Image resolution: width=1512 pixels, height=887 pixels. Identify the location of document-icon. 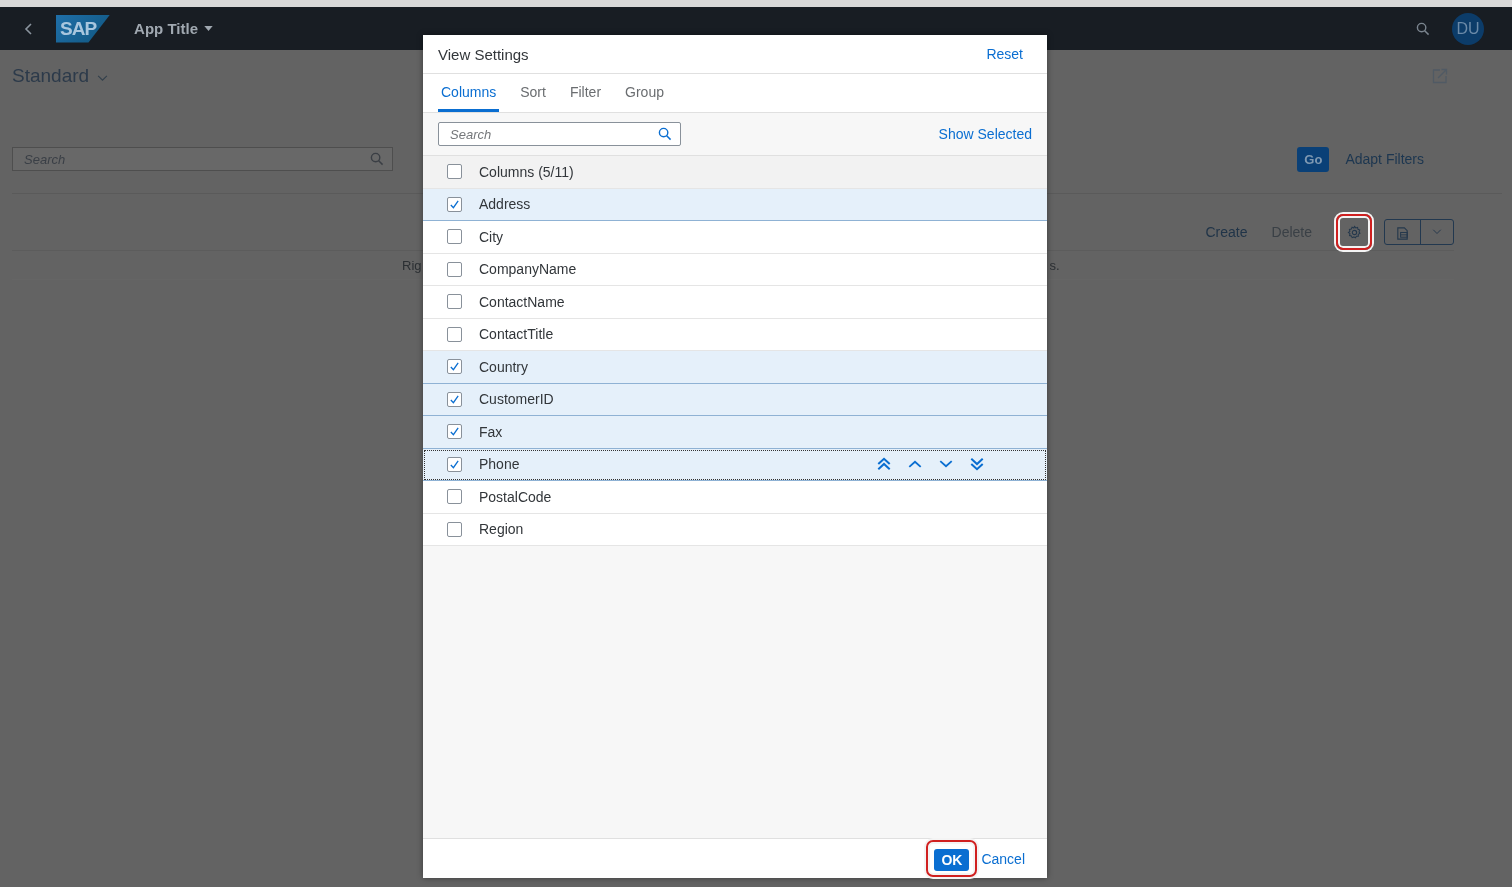
(1402, 232).